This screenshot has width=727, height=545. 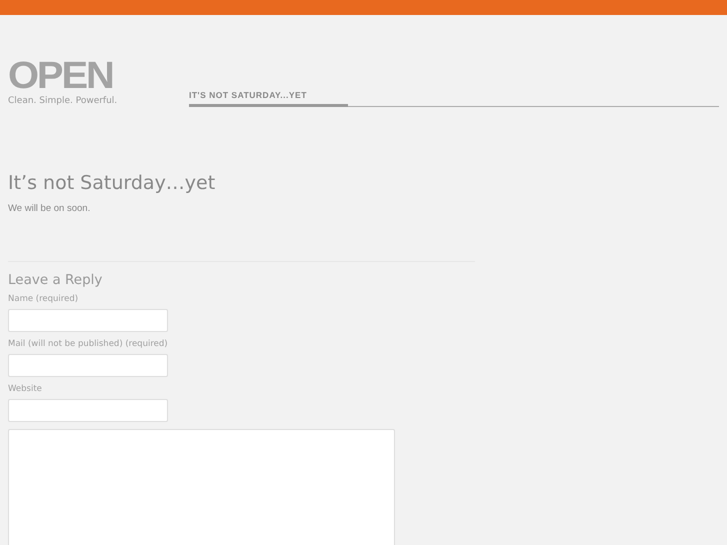 What do you see at coordinates (56, 280) in the screenshot?
I see `reply-heading: Leave a Reply` at bounding box center [56, 280].